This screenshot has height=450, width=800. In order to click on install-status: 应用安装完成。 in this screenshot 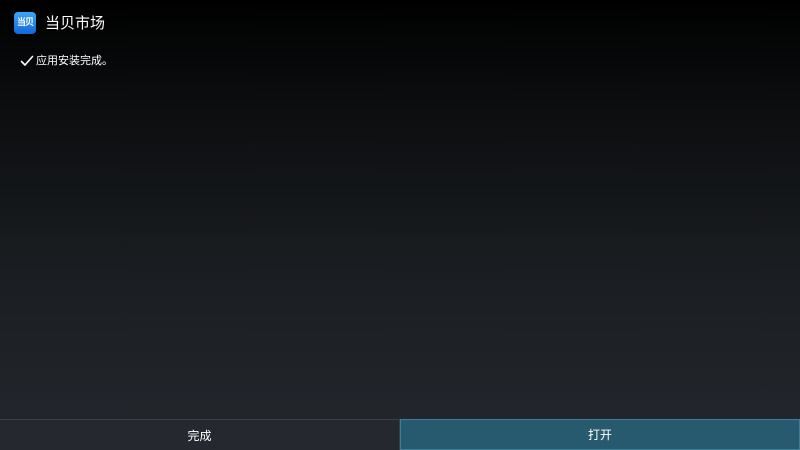, I will do `click(66, 61)`.